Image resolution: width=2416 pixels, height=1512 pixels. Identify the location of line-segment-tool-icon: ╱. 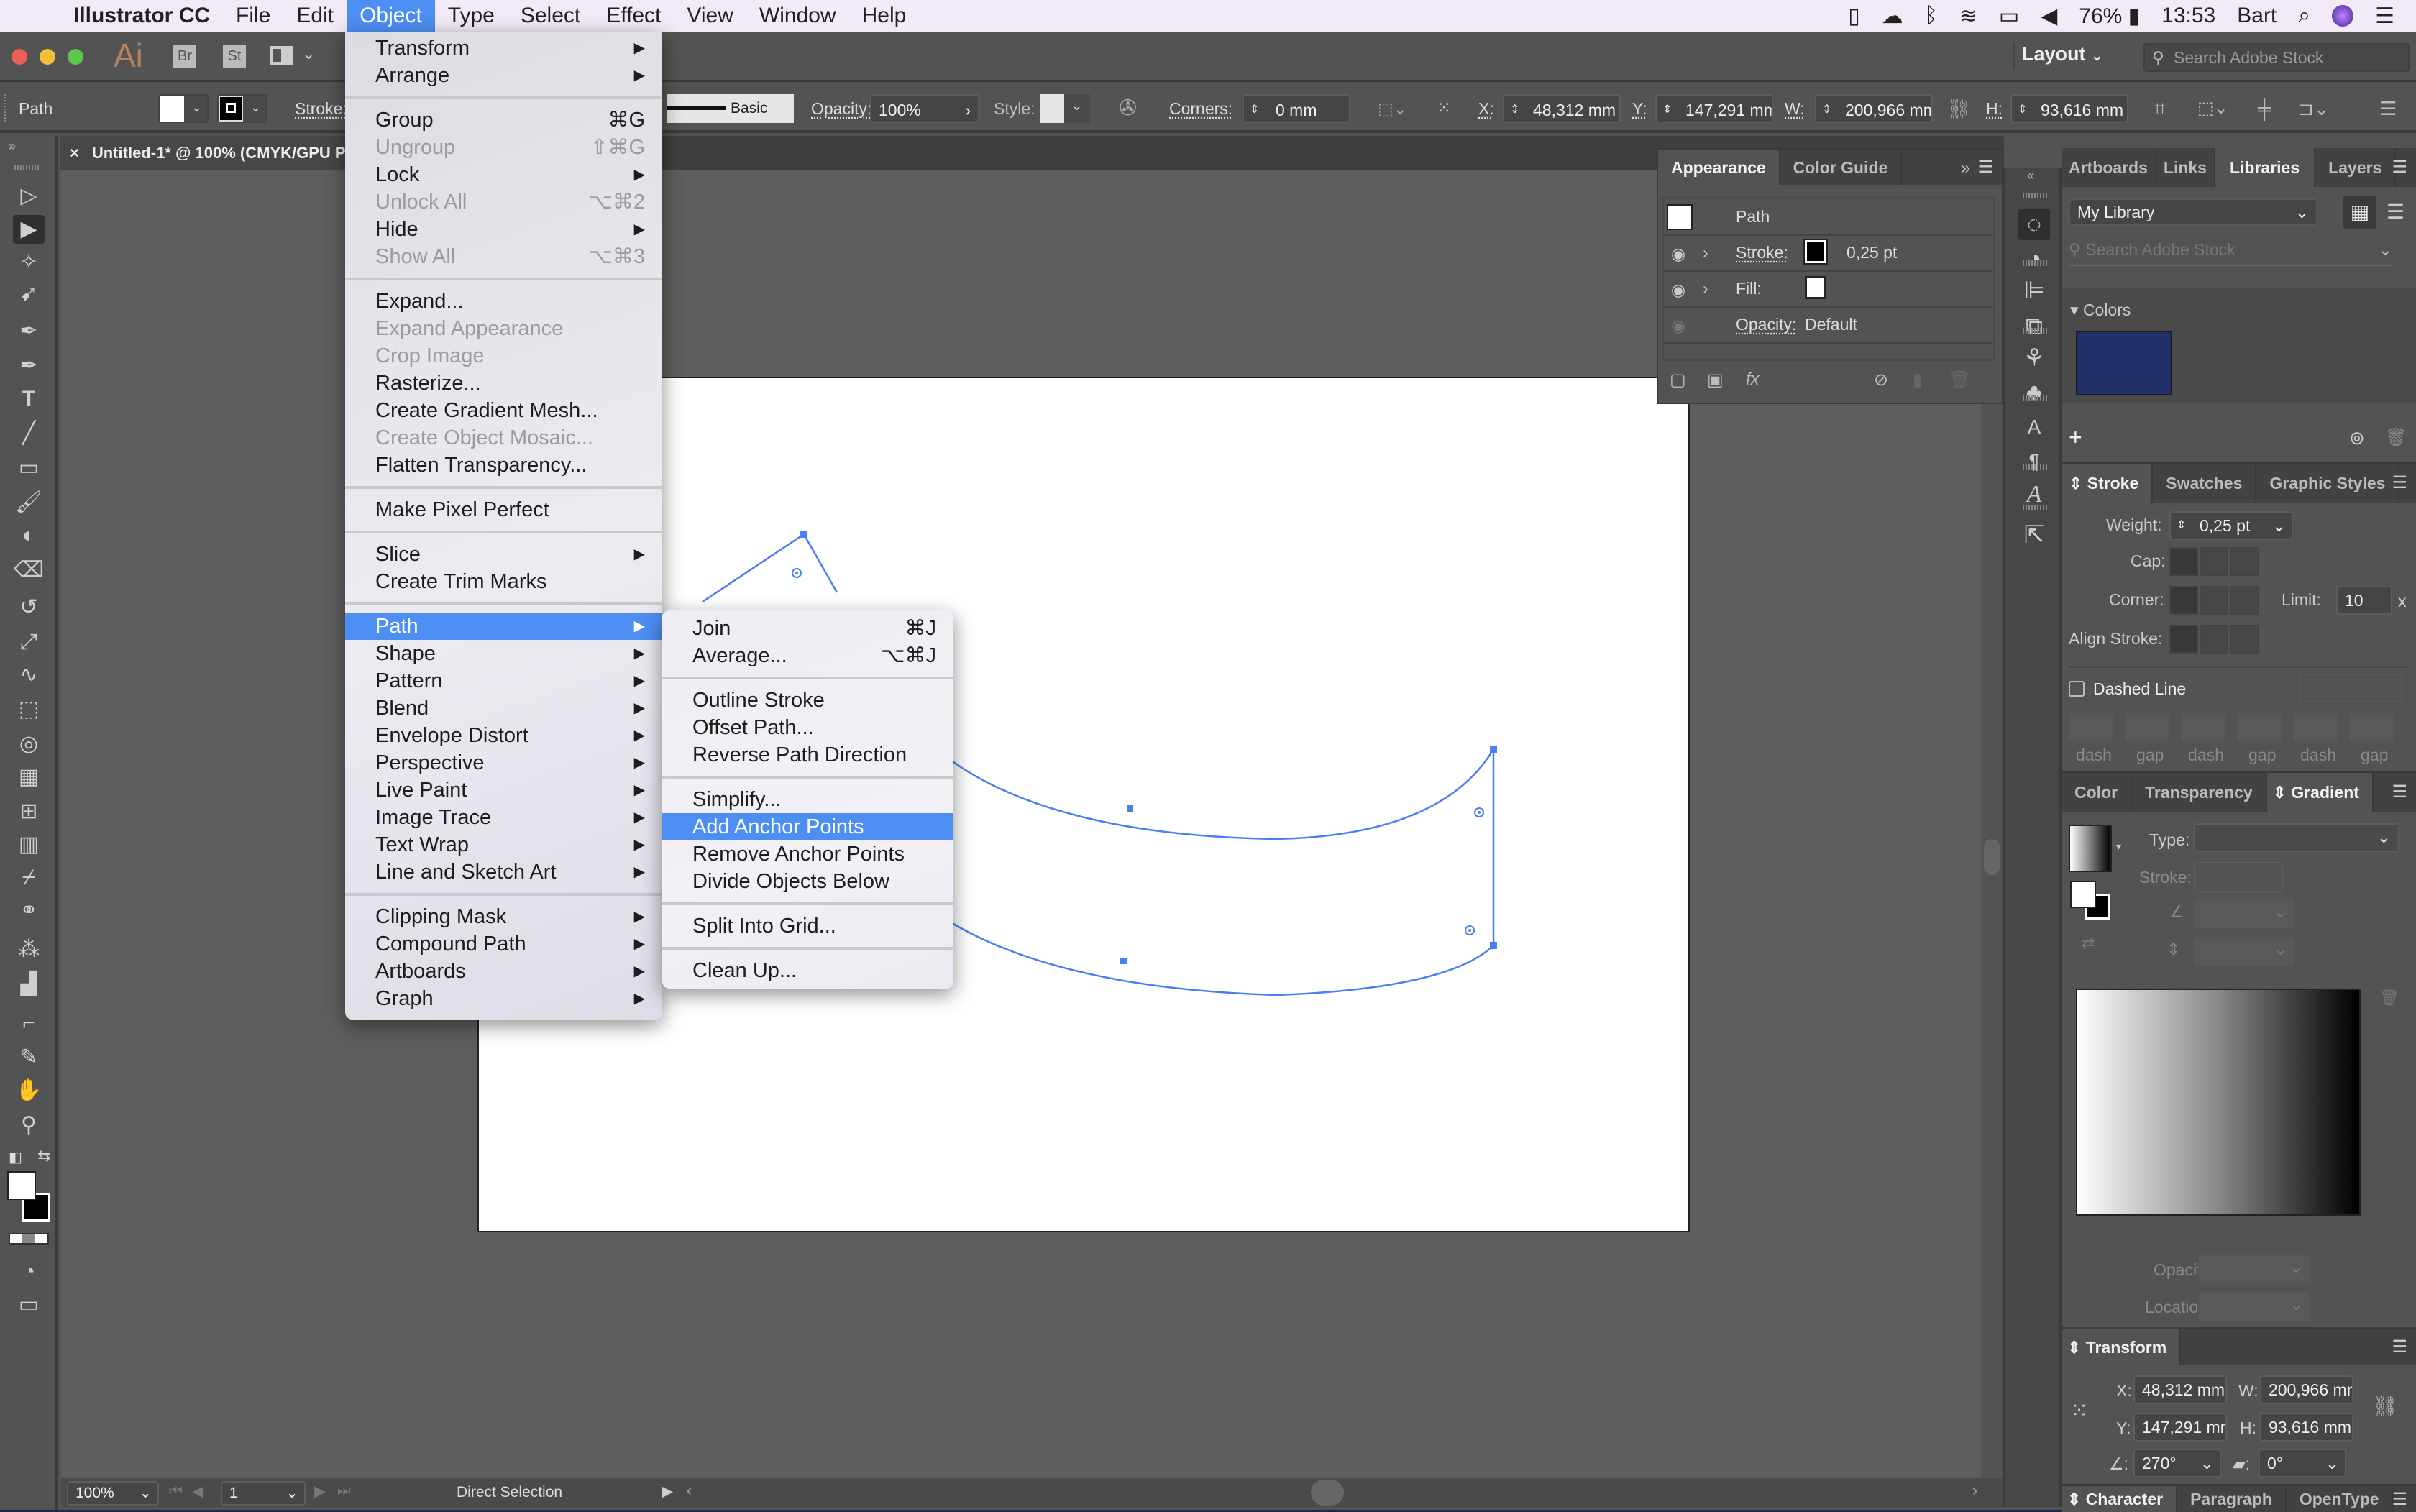
(29, 434).